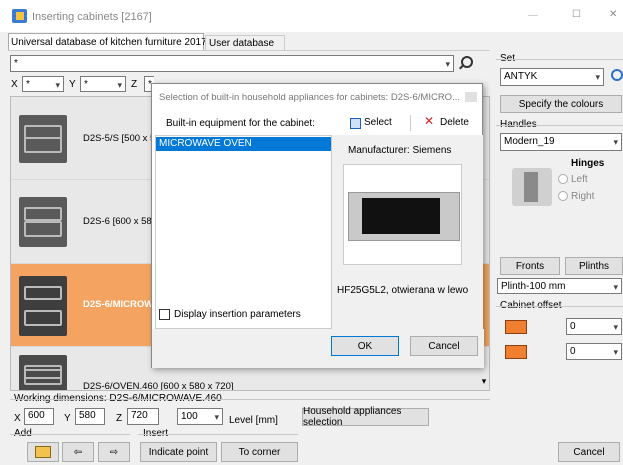 This screenshot has width=623, height=465. I want to click on hinge-left-label: Left, so click(579, 179).